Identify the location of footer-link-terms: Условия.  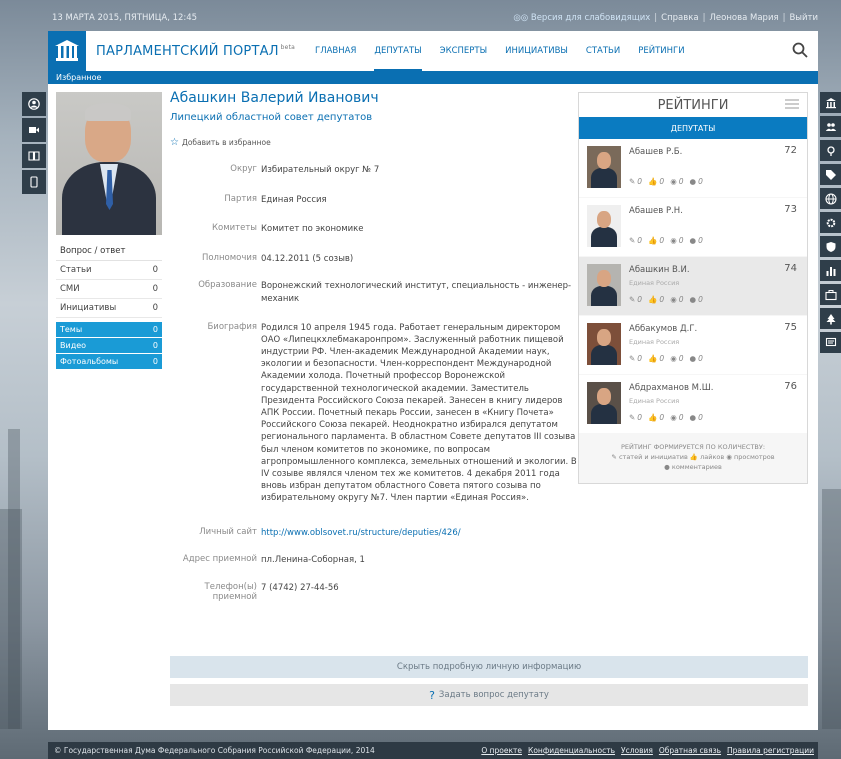
(637, 750).